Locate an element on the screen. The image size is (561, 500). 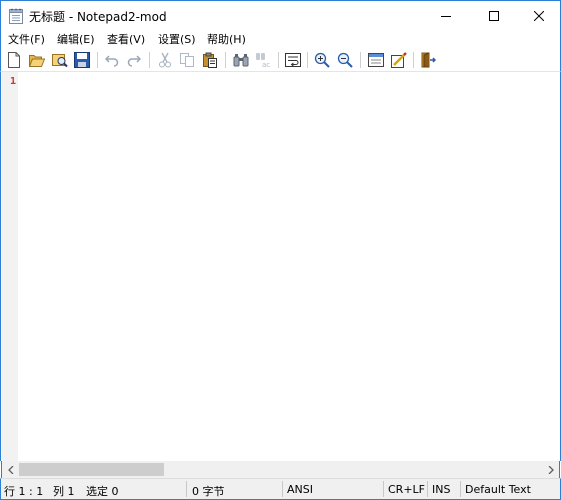
maximize-button is located at coordinates (494, 15).